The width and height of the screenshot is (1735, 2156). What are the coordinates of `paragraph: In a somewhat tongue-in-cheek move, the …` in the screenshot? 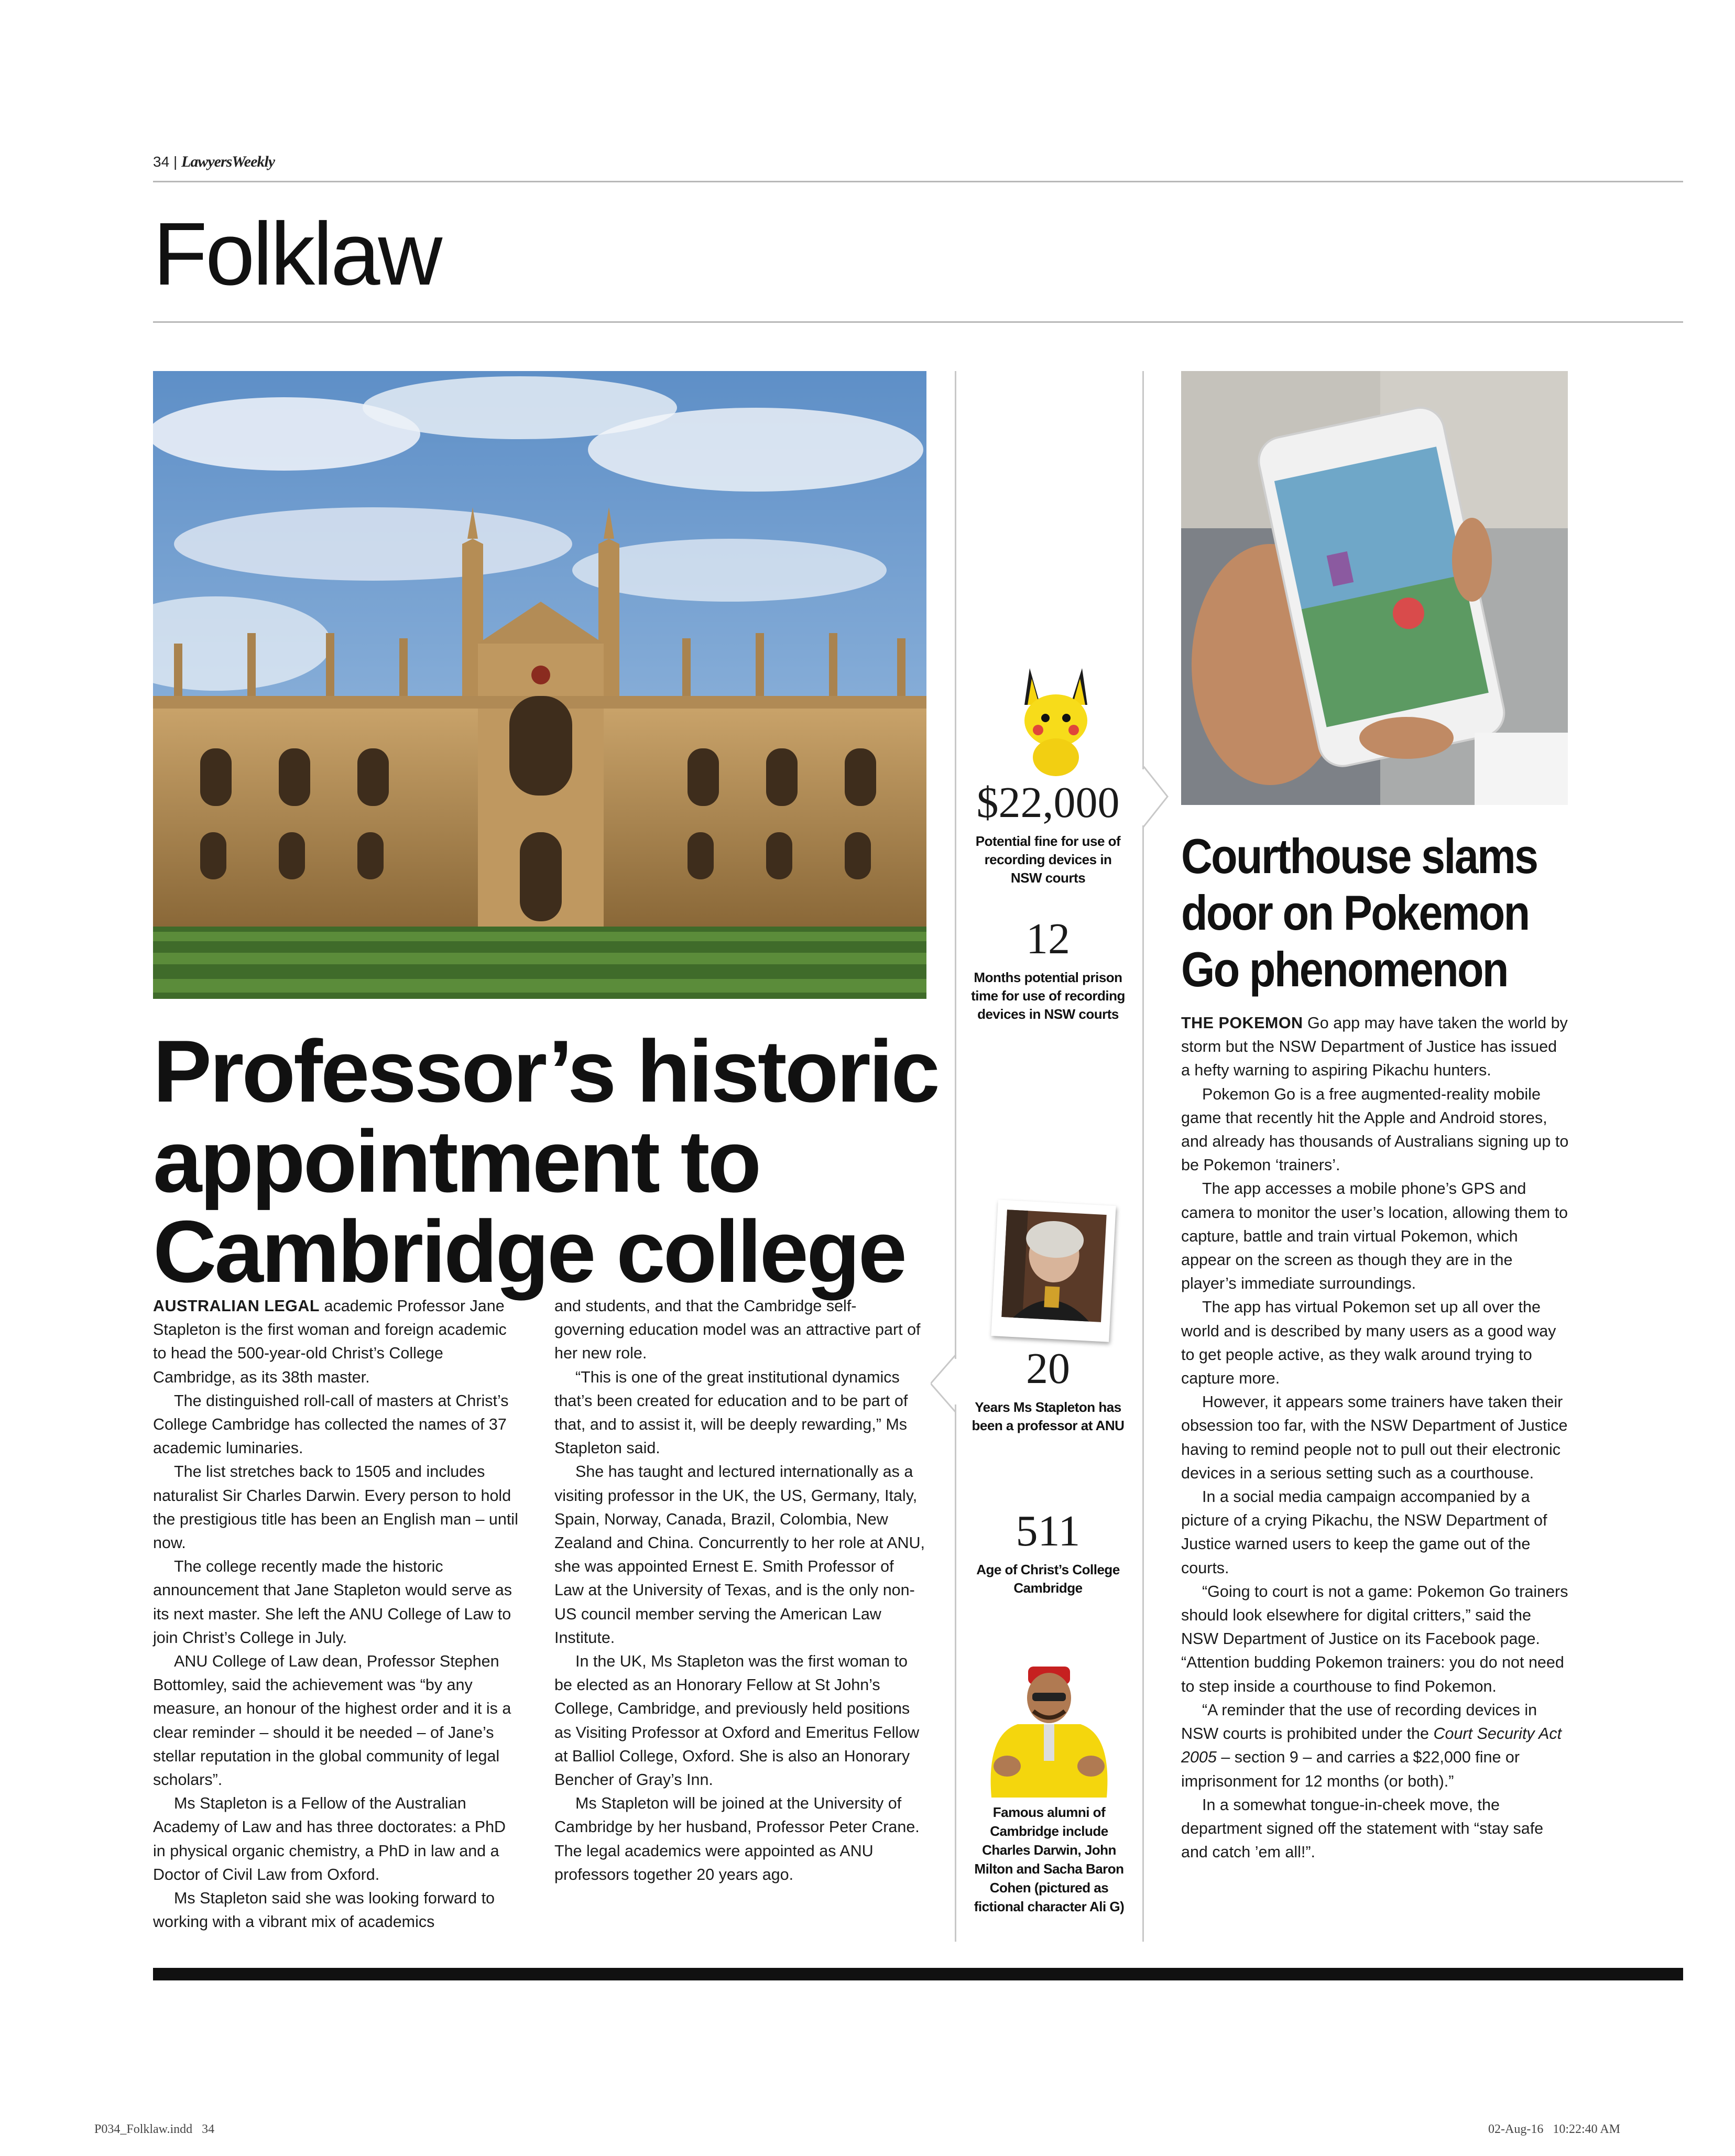 It's located at (1362, 1828).